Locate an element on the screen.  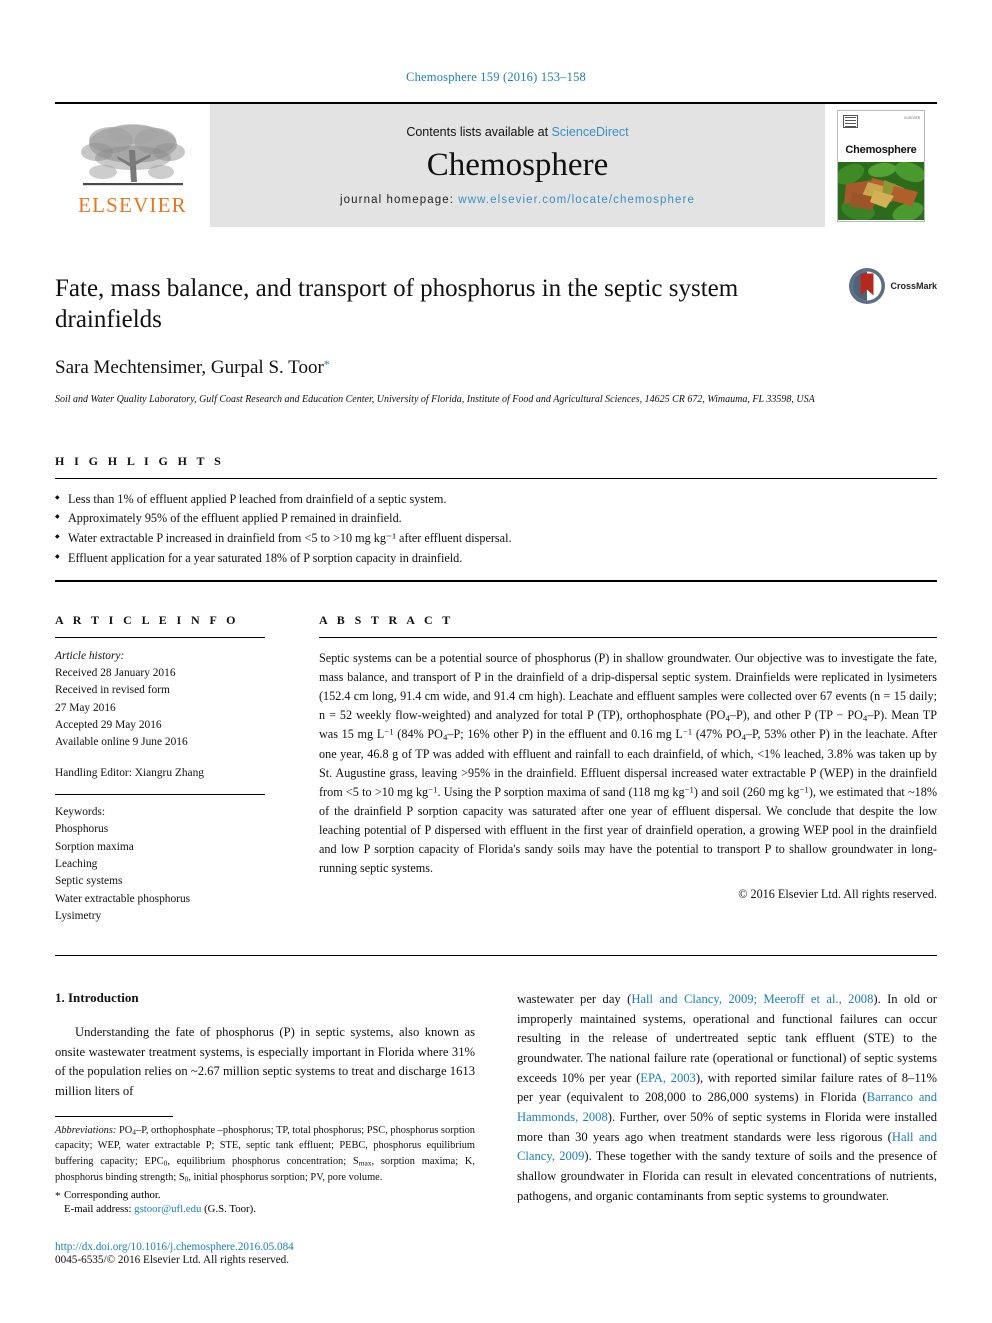
section-heading-introduction: 1. Introduction is located at coordinates (97, 998).